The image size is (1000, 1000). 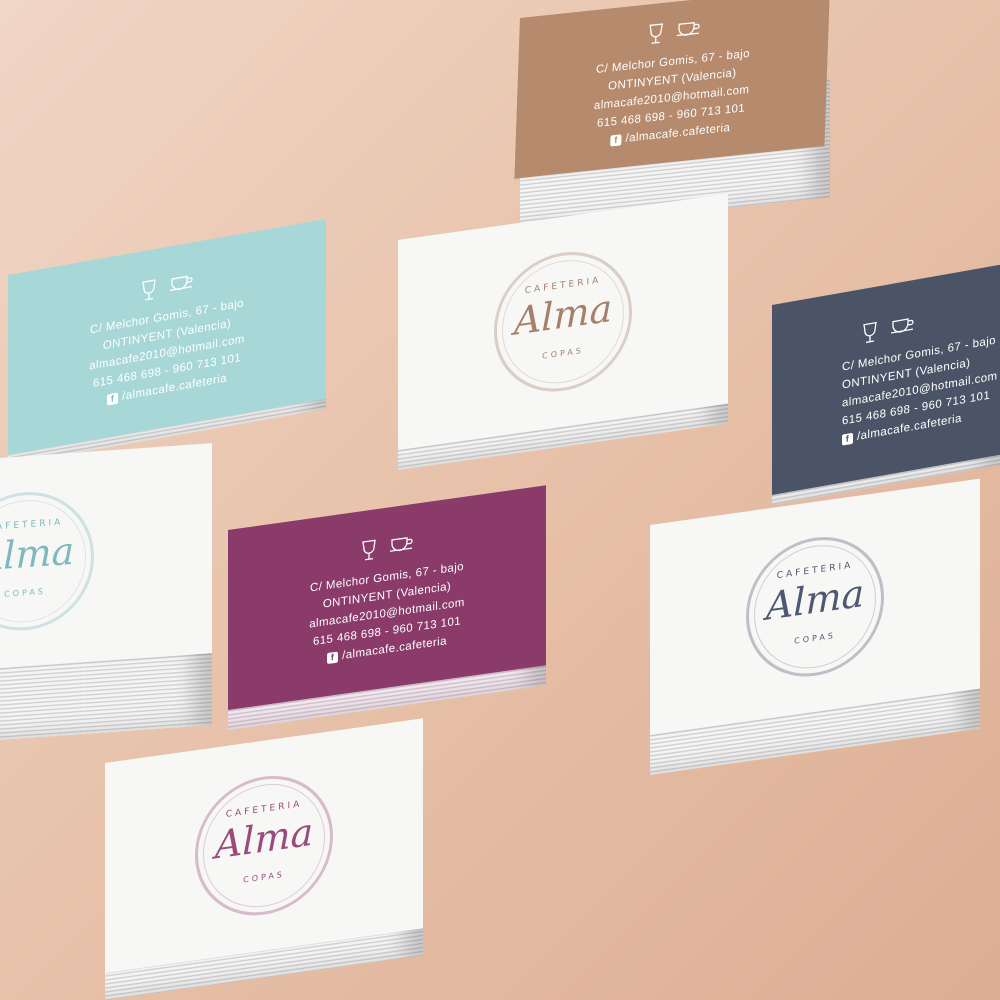 I want to click on white-logo-card-stack-plum: CAFETERIA Alma COPAS, so click(x=264, y=852).